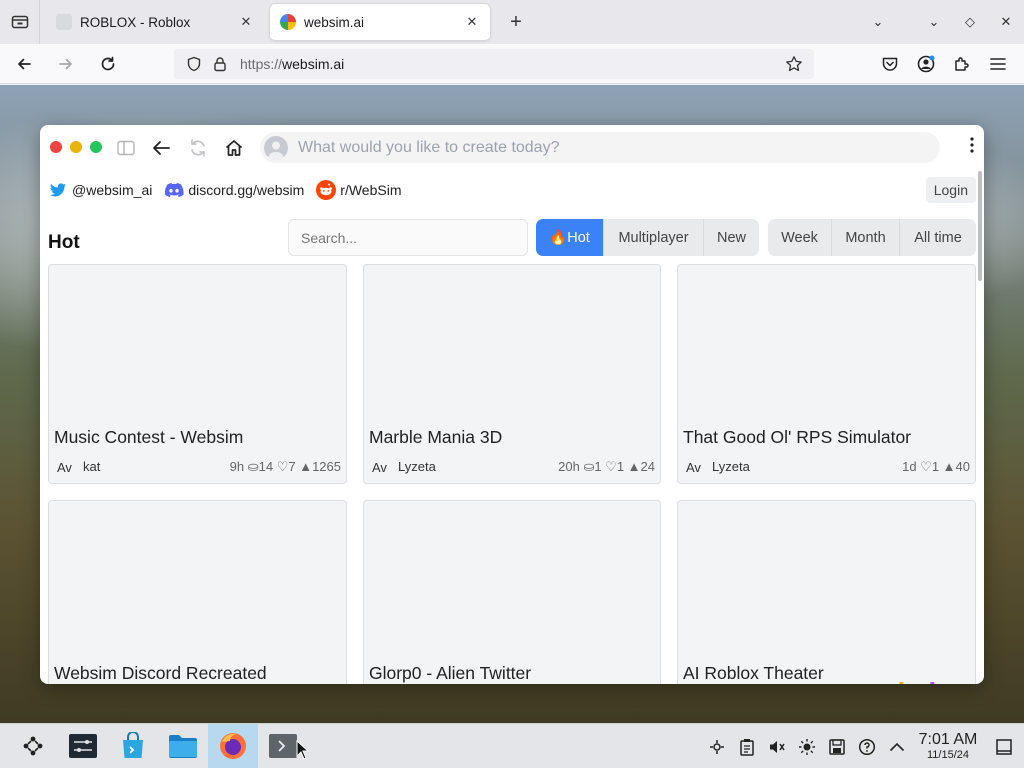 The width and height of the screenshot is (1024, 768). I want to click on maximize-icon: ◇, so click(970, 21).